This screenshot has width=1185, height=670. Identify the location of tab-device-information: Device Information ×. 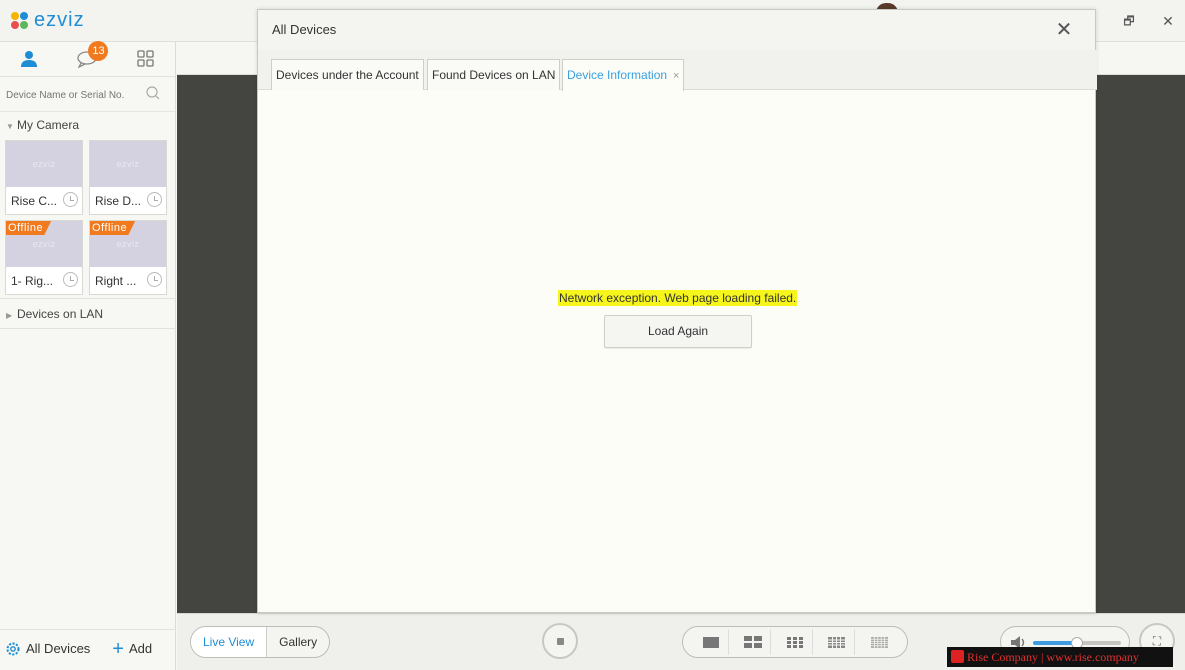
(623, 75).